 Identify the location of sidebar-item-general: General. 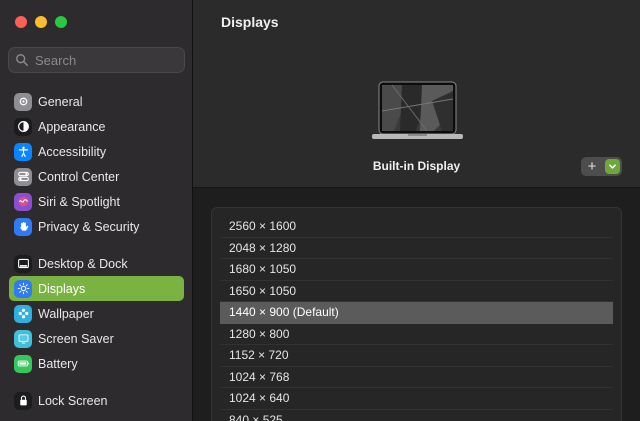
(96, 101).